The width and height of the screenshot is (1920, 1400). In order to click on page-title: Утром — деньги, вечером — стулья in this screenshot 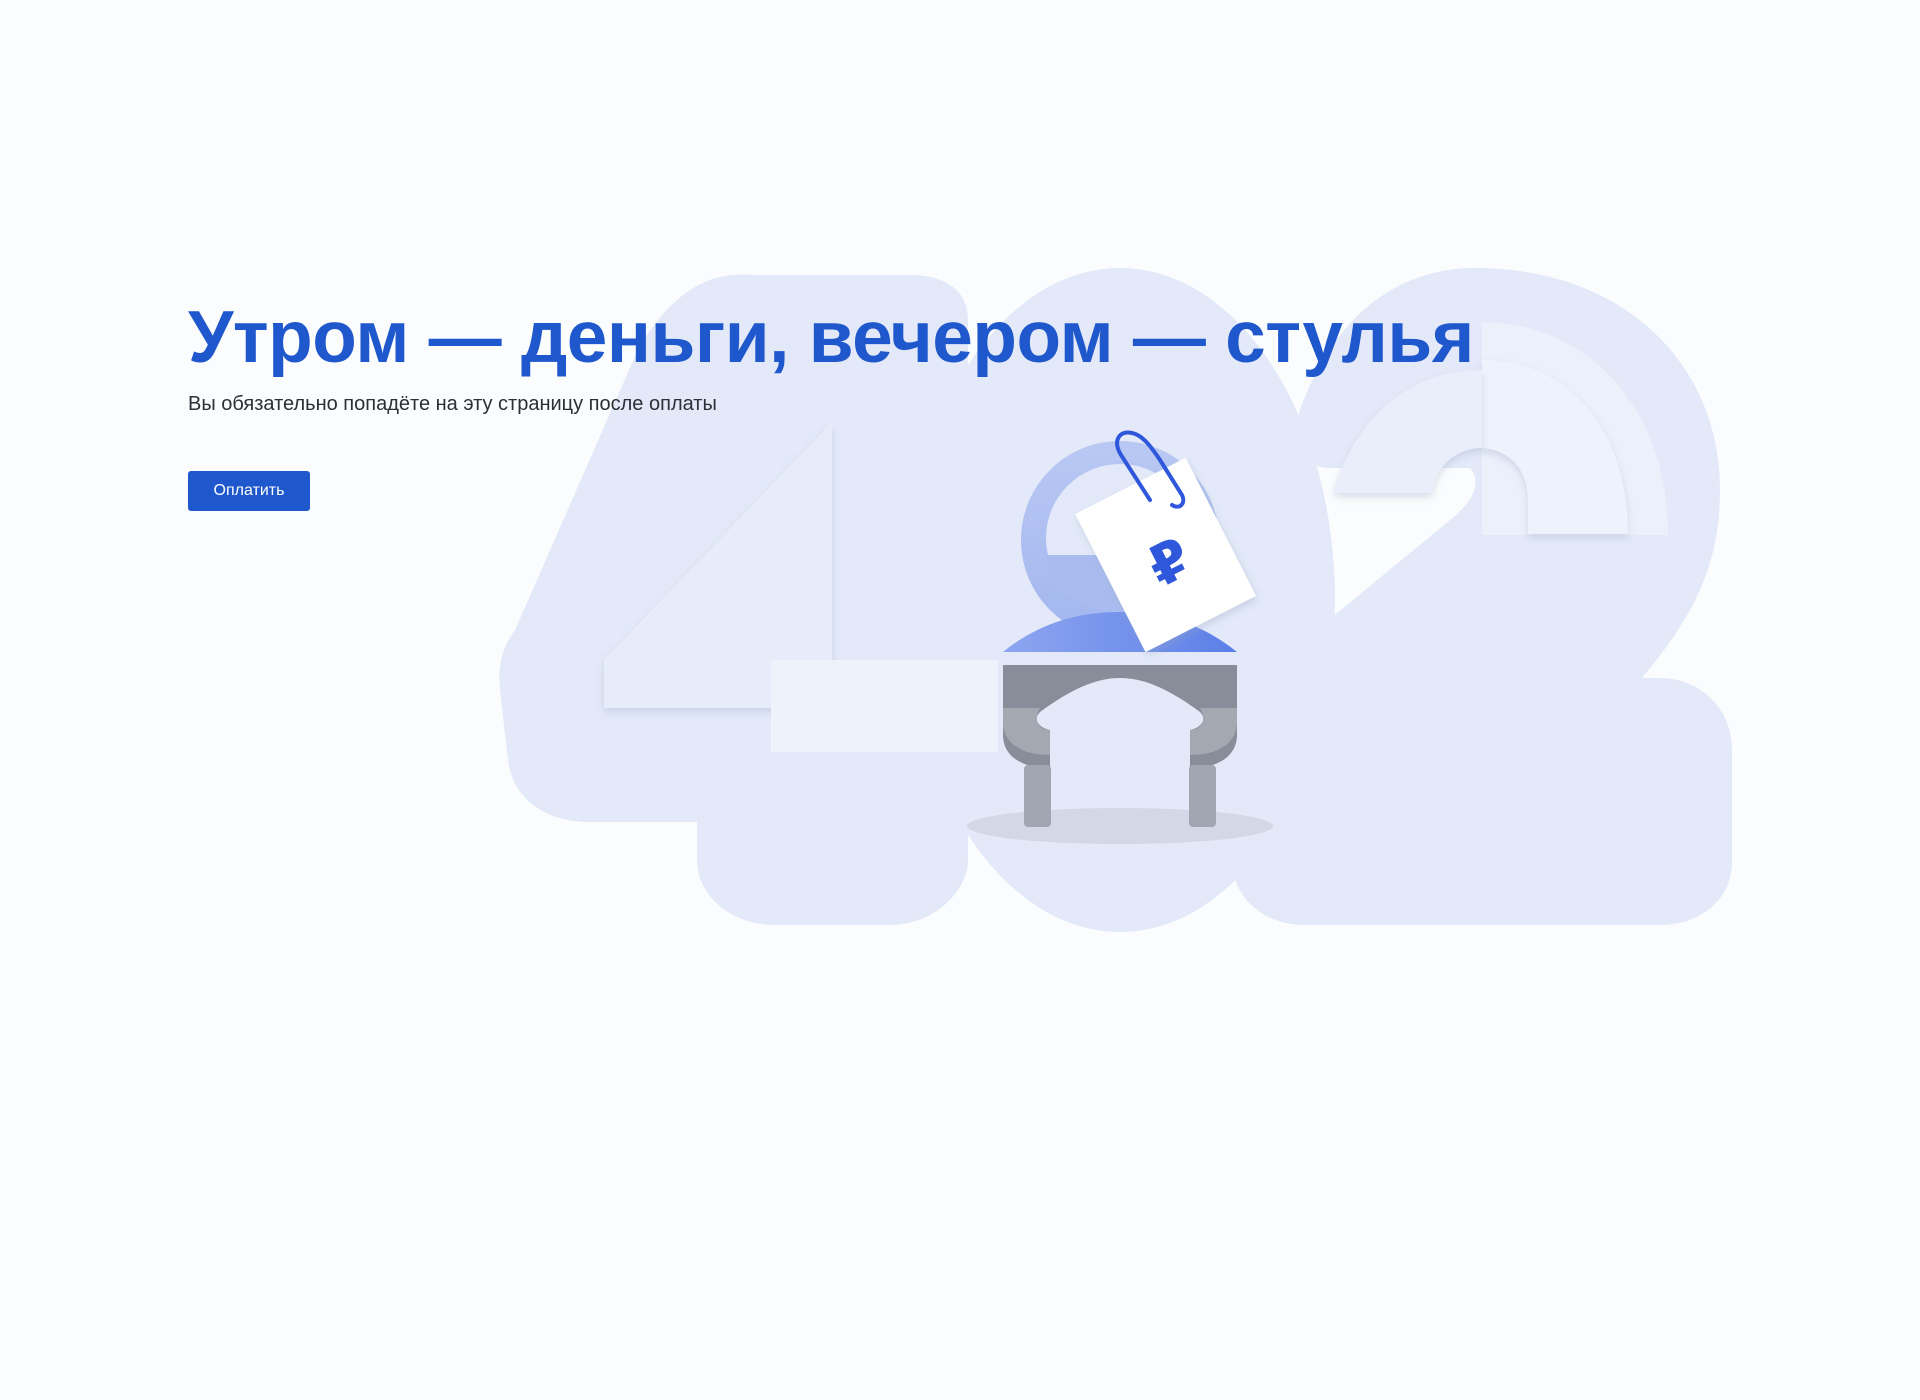, I will do `click(831, 337)`.